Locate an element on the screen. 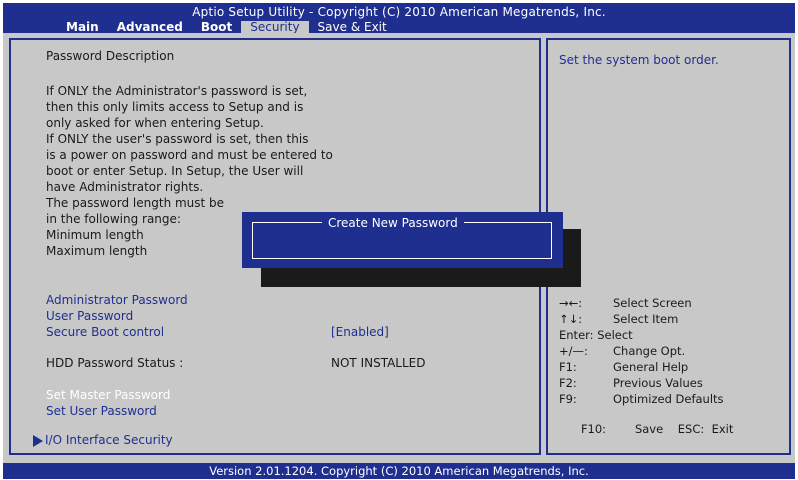 The height and width of the screenshot is (480, 798). description-line: in the following range: is located at coordinates (113, 219).